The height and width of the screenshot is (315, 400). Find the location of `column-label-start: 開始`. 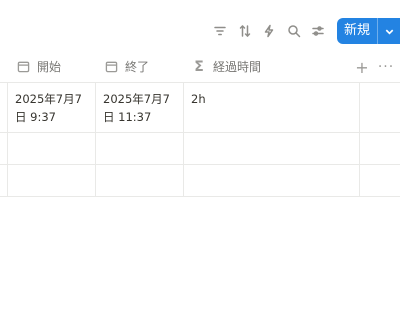

column-label-start: 開始 is located at coordinates (49, 67).